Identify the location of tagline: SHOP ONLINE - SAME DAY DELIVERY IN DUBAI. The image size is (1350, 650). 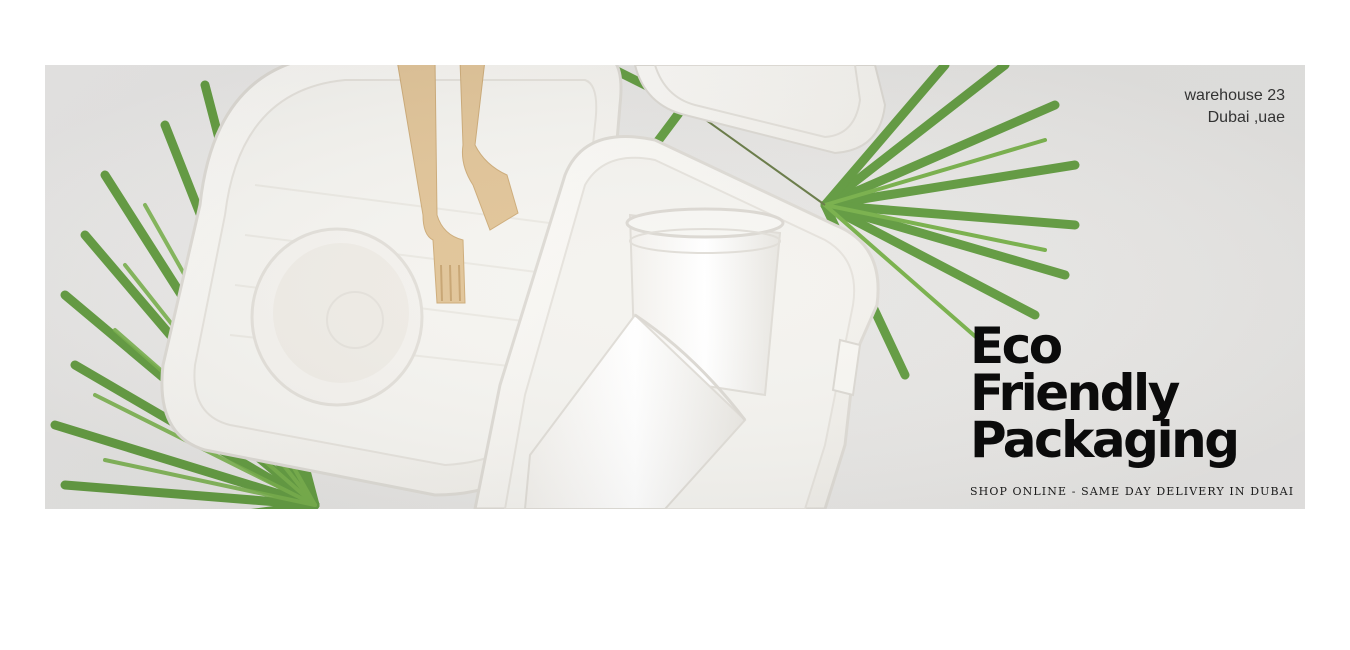
(1132, 491).